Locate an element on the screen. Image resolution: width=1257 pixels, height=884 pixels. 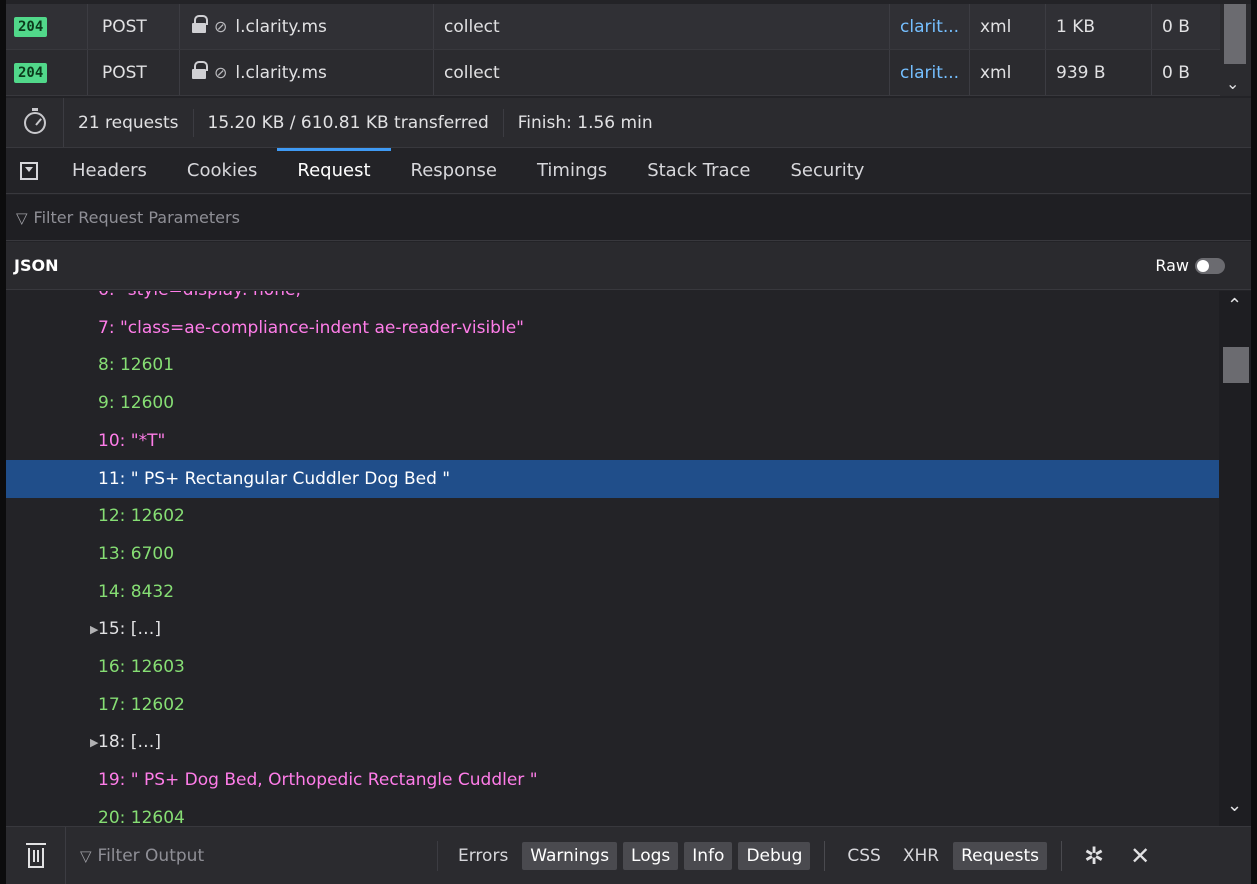
json-tree-row: 8: 12601 is located at coordinates (612, 365).